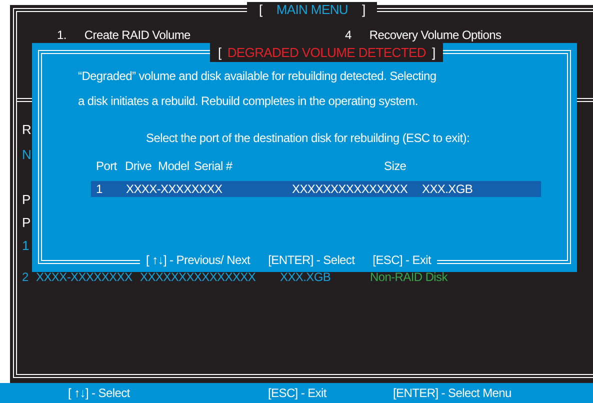 The image size is (593, 403). I want to click on menu-option: Create RAID Volume, so click(137, 35).